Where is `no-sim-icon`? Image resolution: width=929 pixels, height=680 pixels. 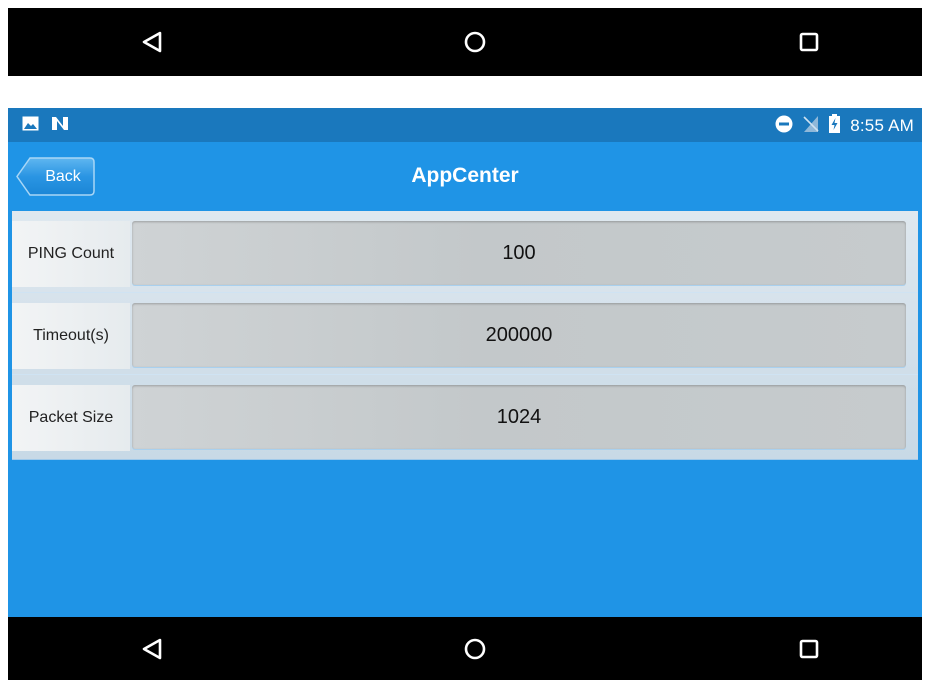
no-sim-icon is located at coordinates (811, 126).